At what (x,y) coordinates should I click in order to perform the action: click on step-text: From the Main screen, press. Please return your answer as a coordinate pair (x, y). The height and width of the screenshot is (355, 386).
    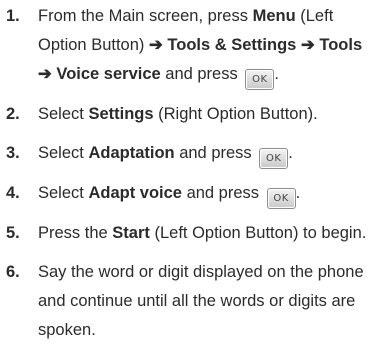
    Looking at the image, I should click on (145, 16).